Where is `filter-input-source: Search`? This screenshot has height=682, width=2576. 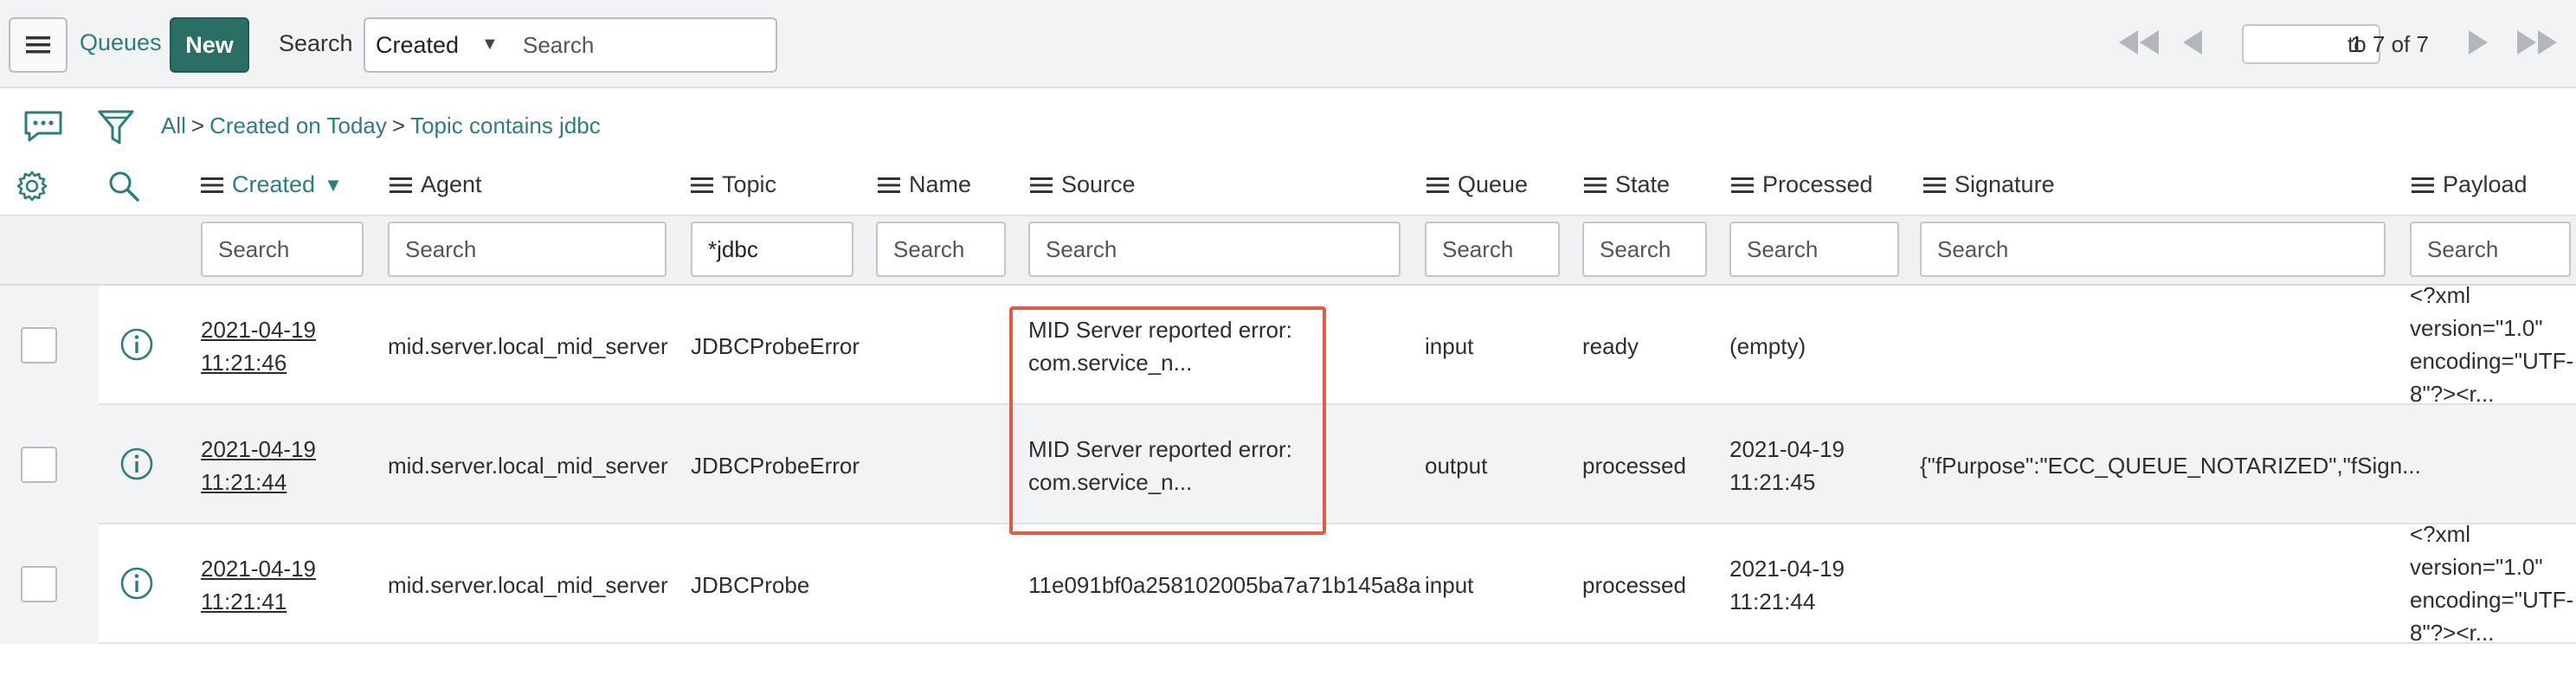 filter-input-source: Search is located at coordinates (1214, 250).